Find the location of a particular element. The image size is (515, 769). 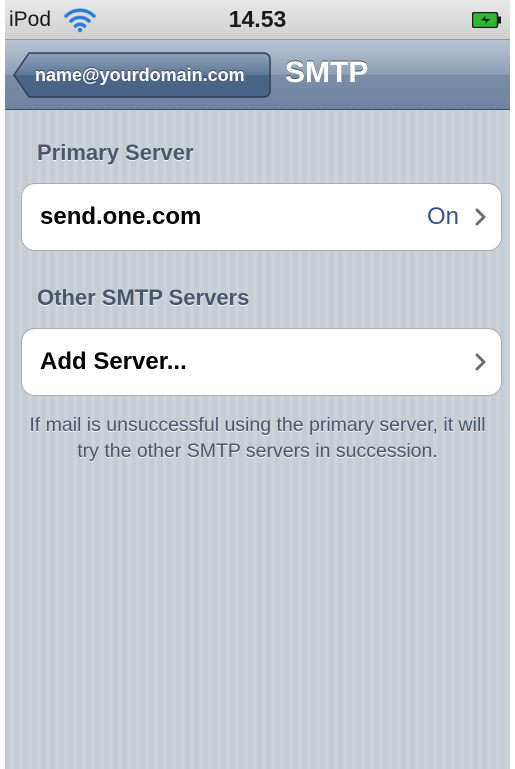

back-button-label: name@yourdomain.com is located at coordinates (140, 75).